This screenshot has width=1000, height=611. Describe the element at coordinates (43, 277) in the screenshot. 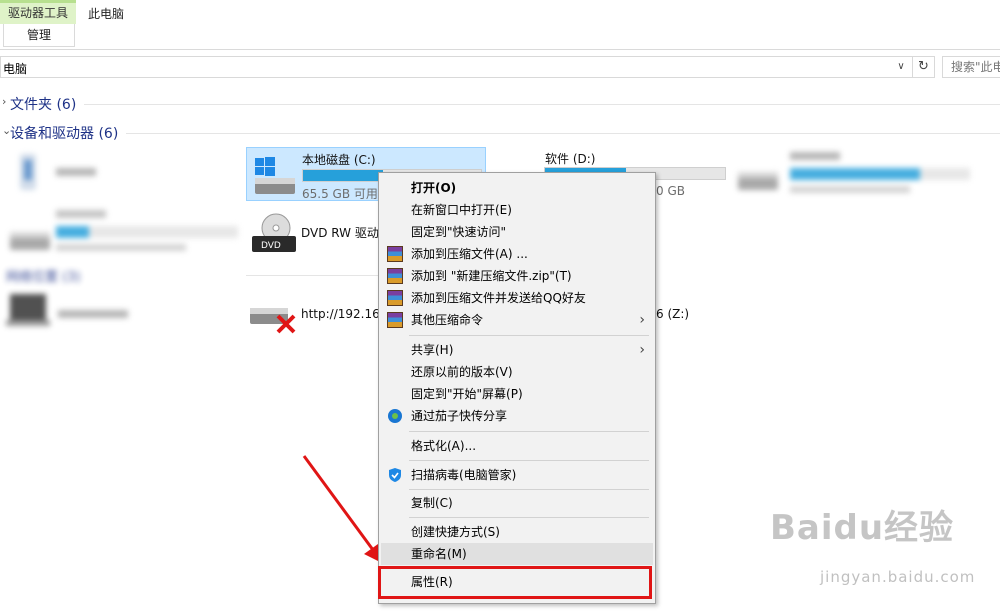

I see `group-network-label: 网络位置 (3)` at that location.